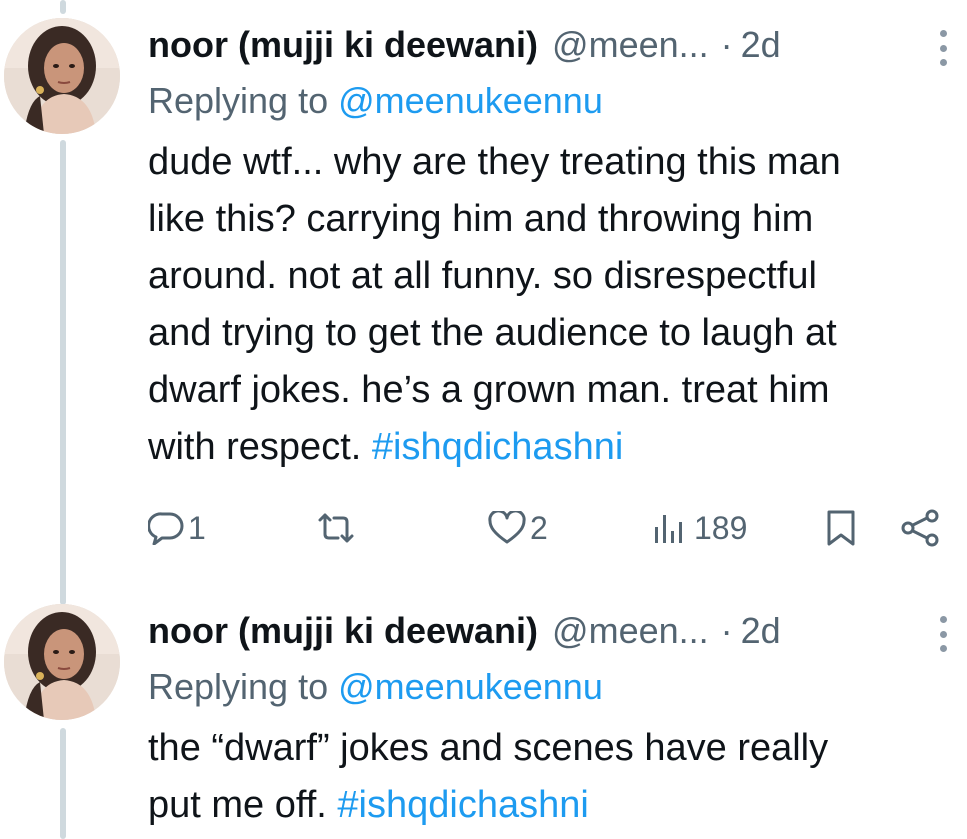  I want to click on tweet-text-last: put me off., so click(237, 805).